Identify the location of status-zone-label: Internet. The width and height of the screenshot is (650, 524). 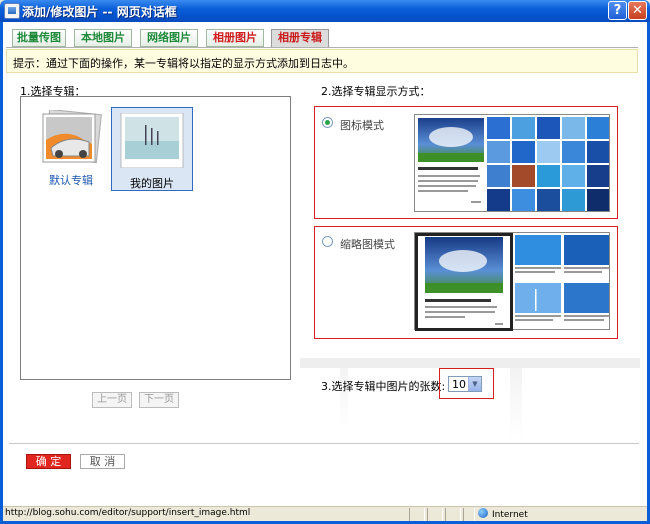
(510, 515).